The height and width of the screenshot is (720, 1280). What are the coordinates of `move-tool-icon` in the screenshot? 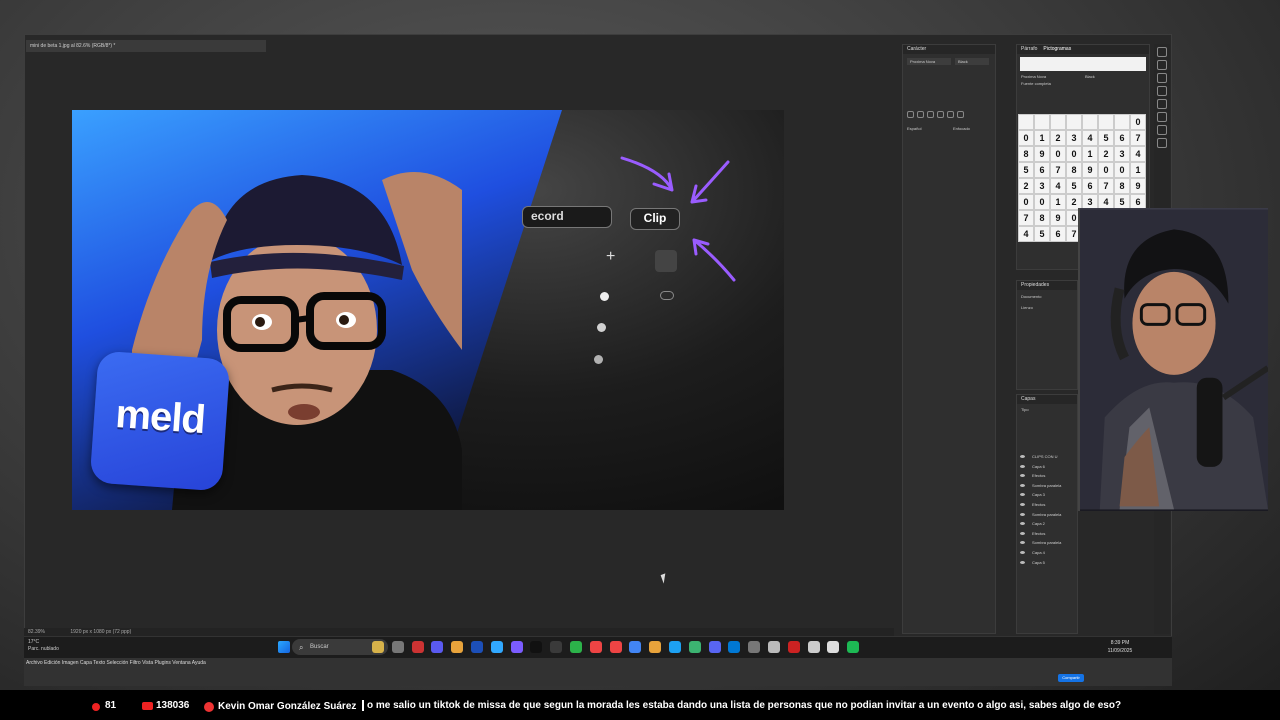 It's located at (1162, 52).